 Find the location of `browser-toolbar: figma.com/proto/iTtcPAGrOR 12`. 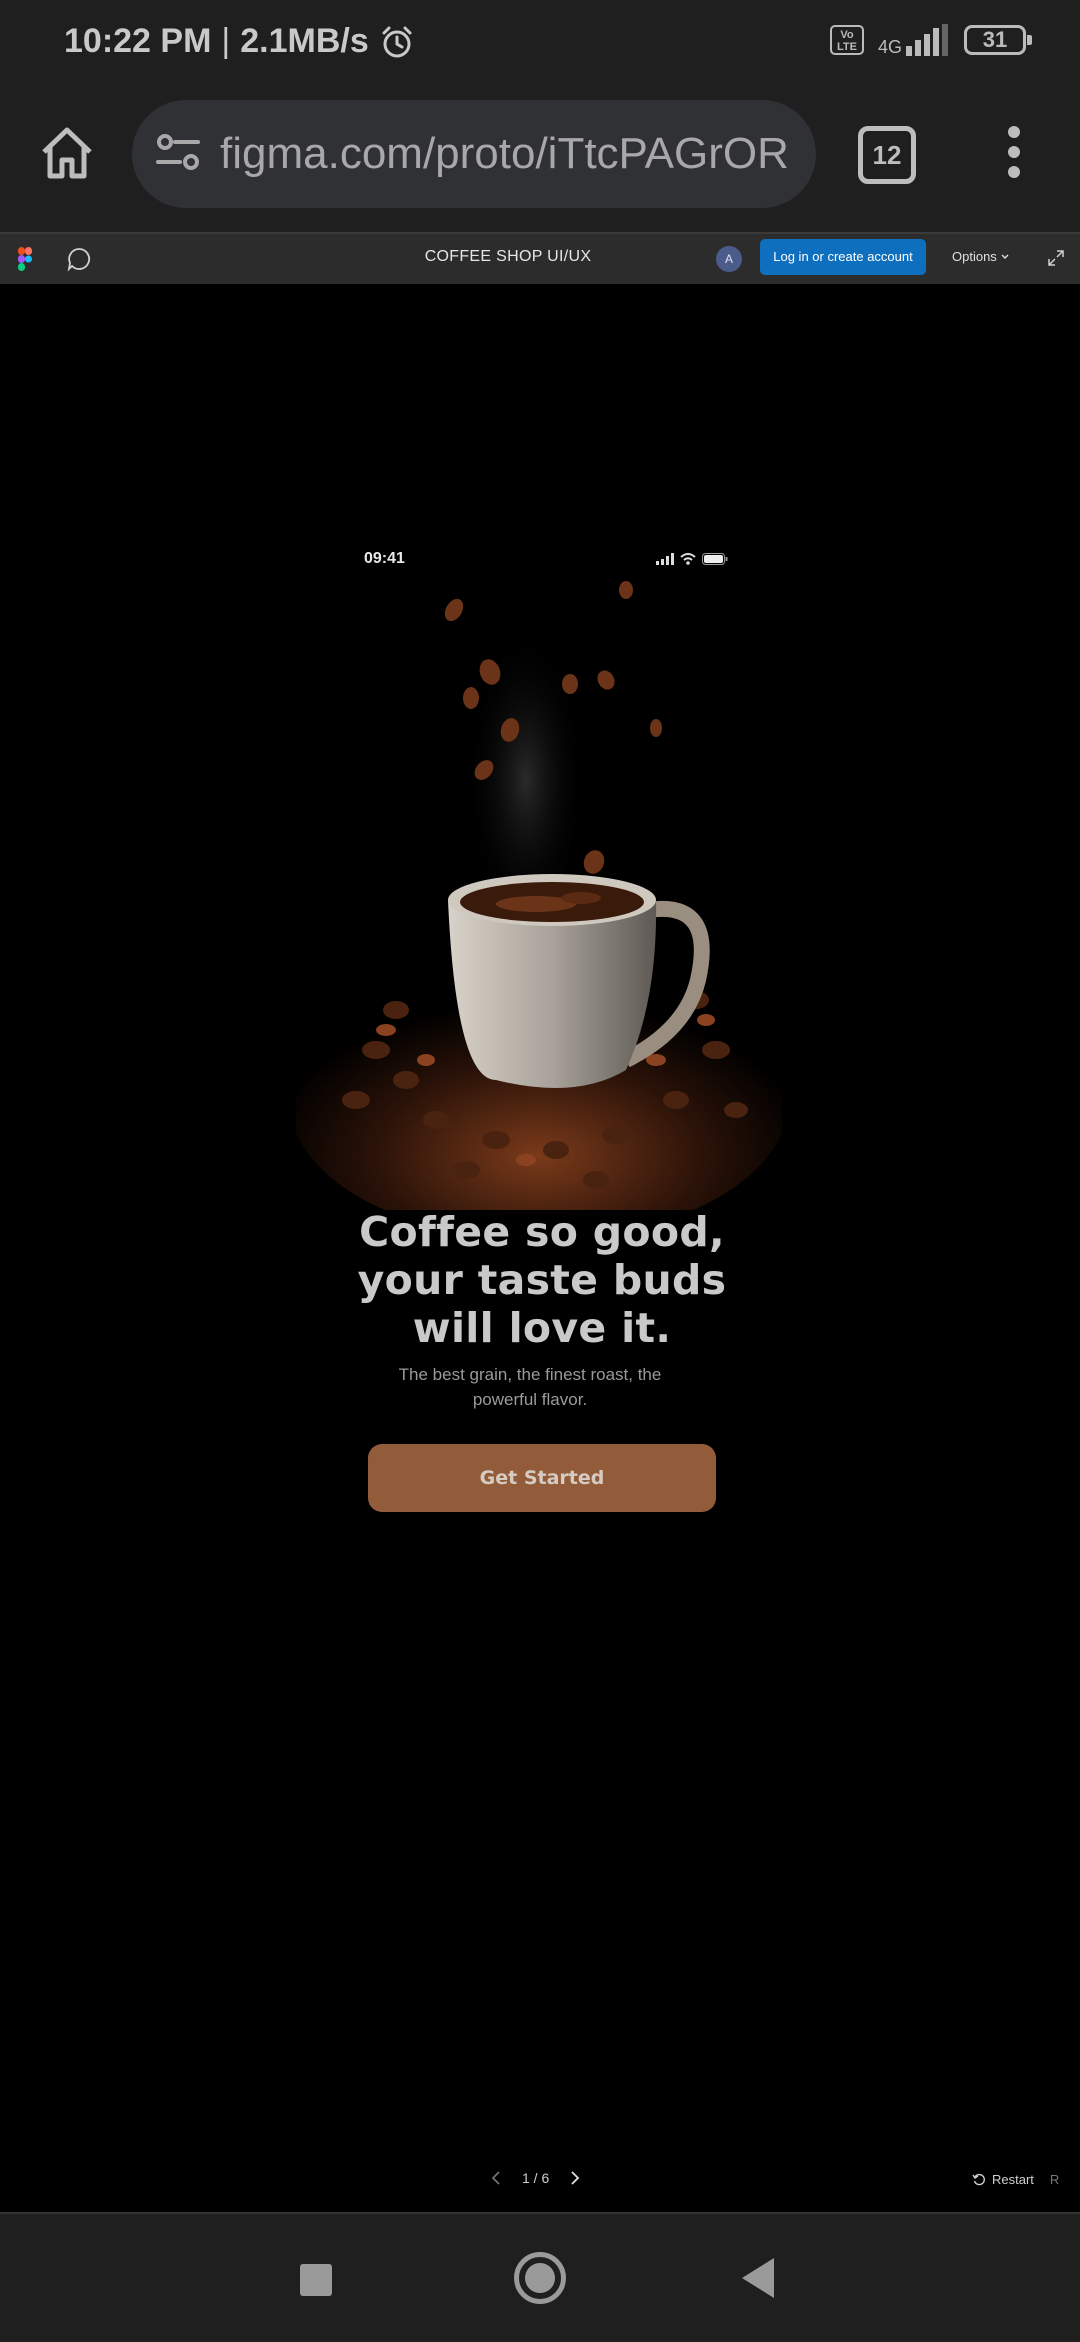

browser-toolbar: figma.com/proto/iTtcPAGrOR 12 is located at coordinates (540, 165).